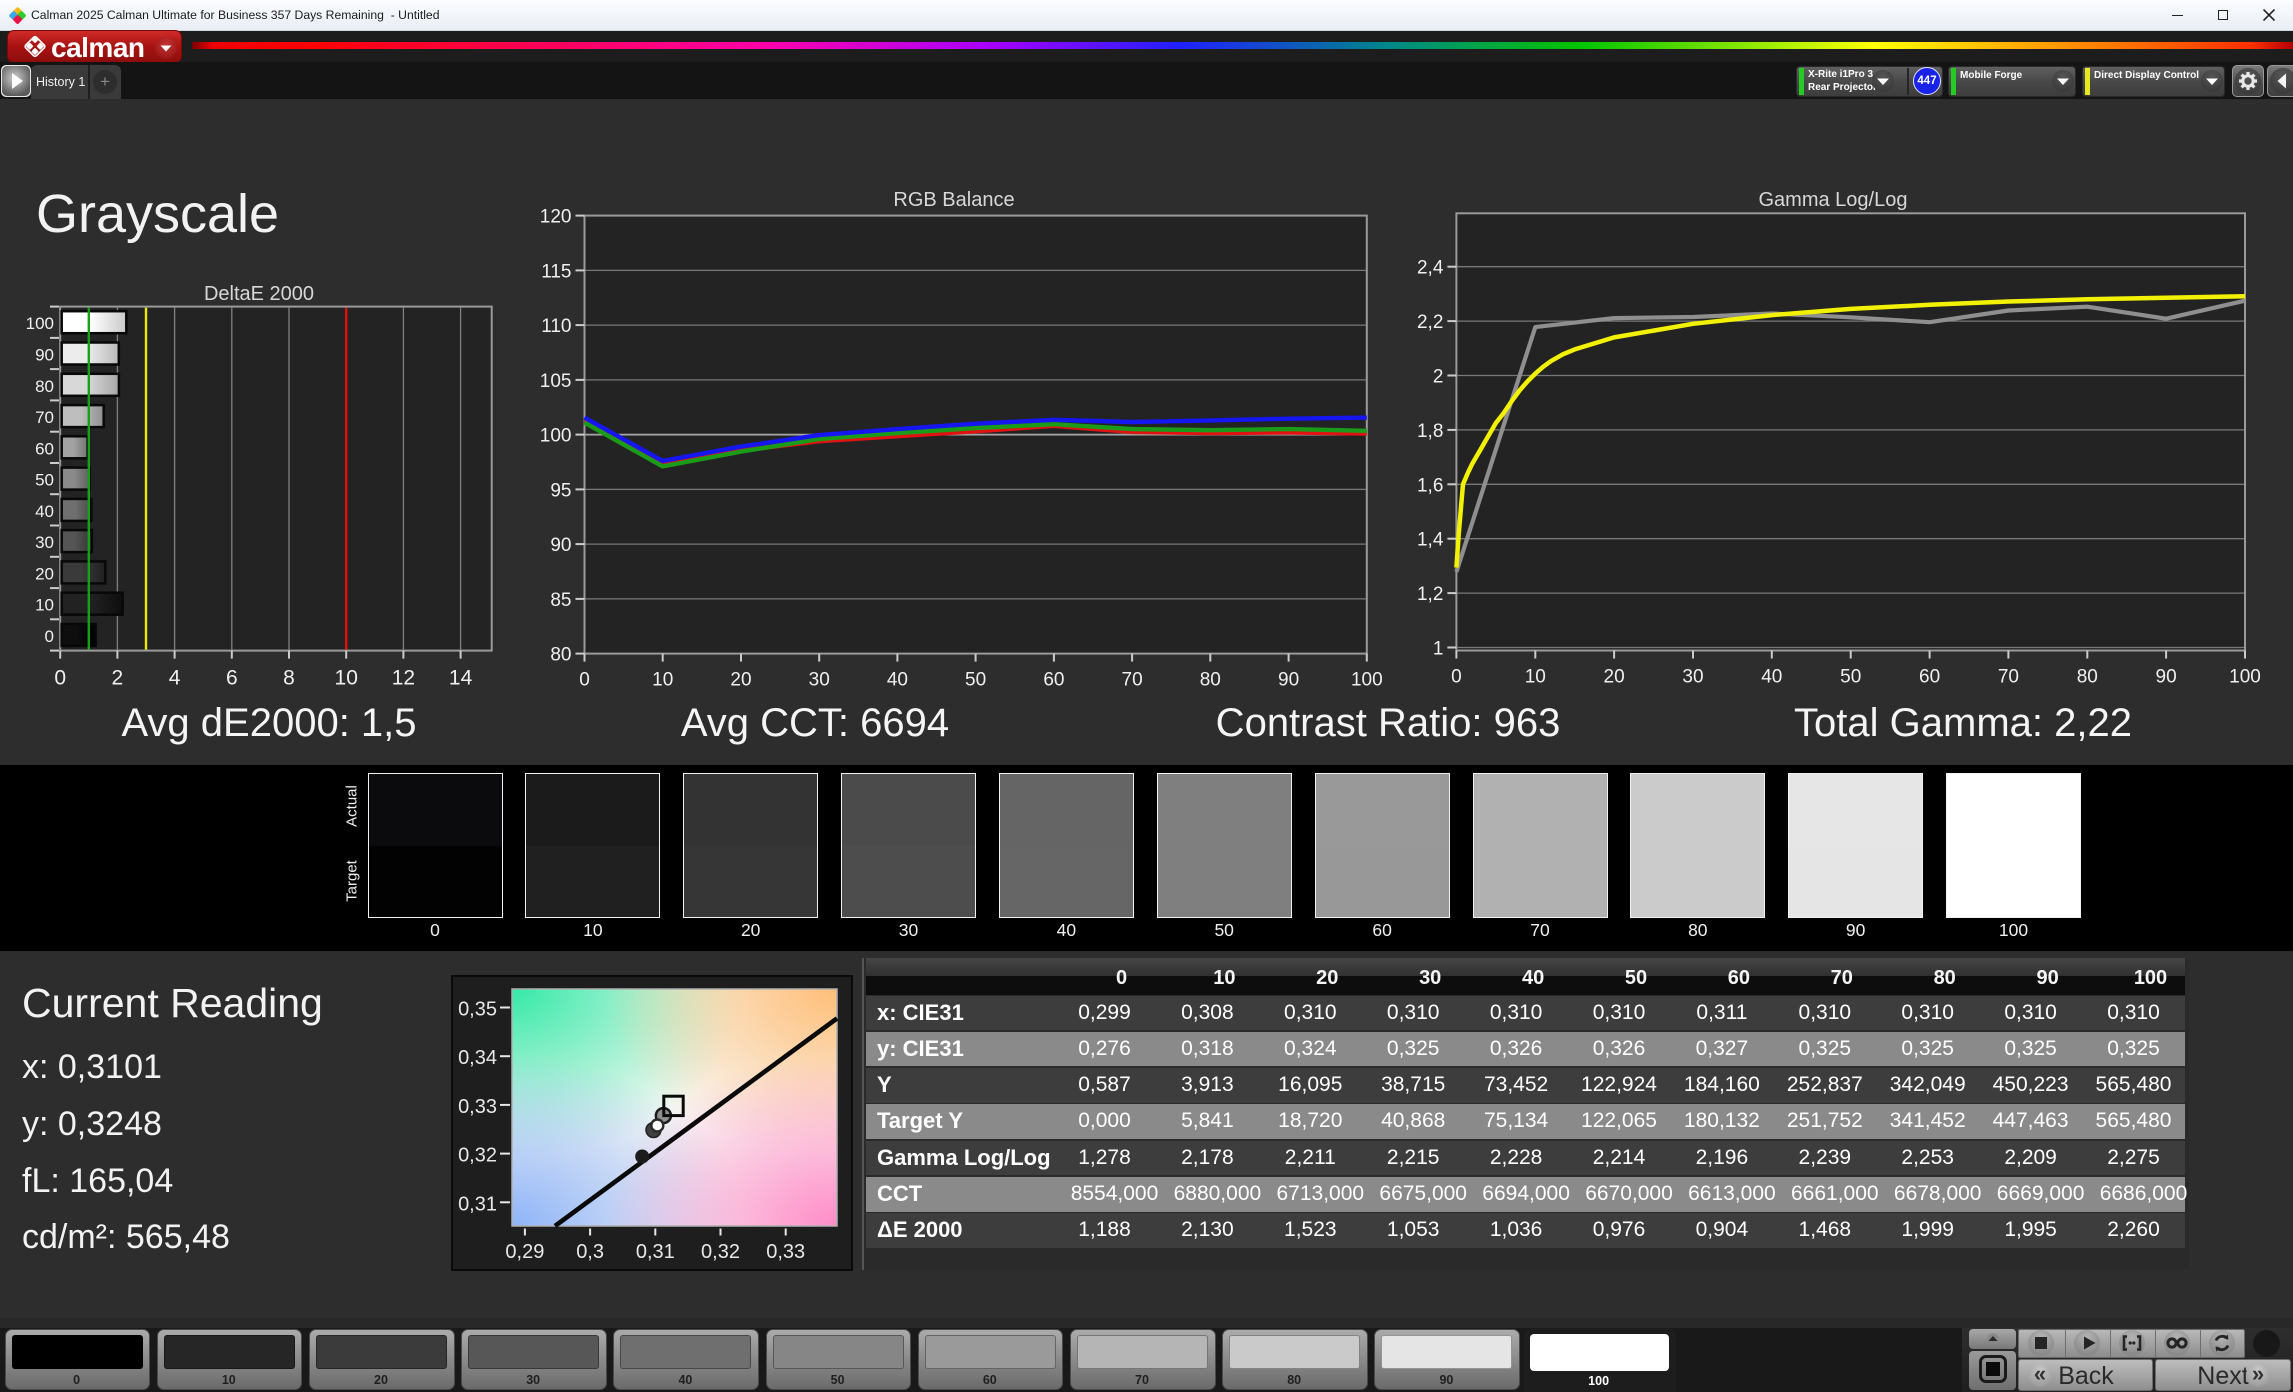 Image resolution: width=2293 pixels, height=1392 pixels. Describe the element at coordinates (175, 678) in the screenshot. I see `svg-text: 4` at that location.